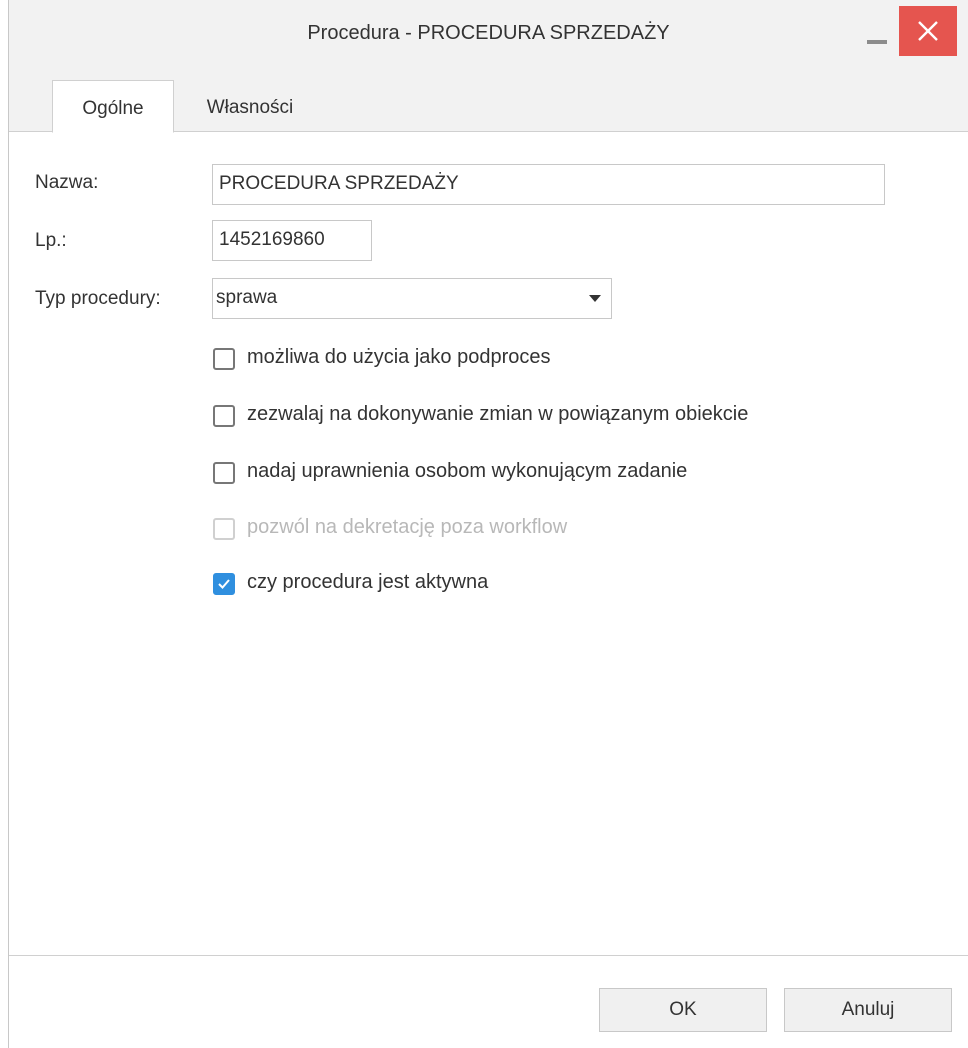  I want to click on minimize-button, so click(877, 30).